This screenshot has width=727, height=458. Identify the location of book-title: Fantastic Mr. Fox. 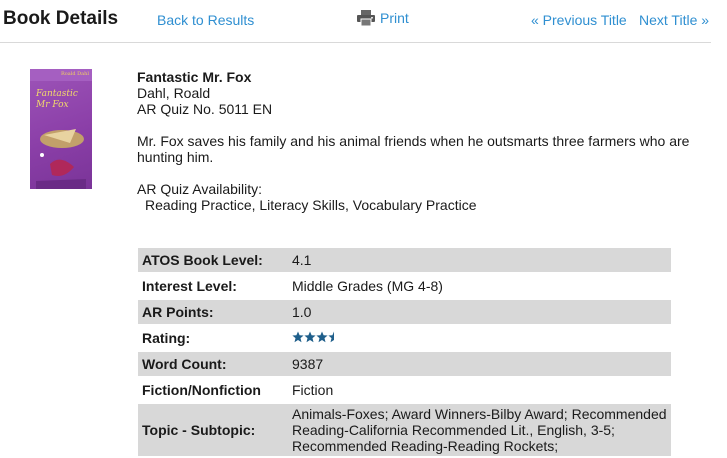
(194, 77).